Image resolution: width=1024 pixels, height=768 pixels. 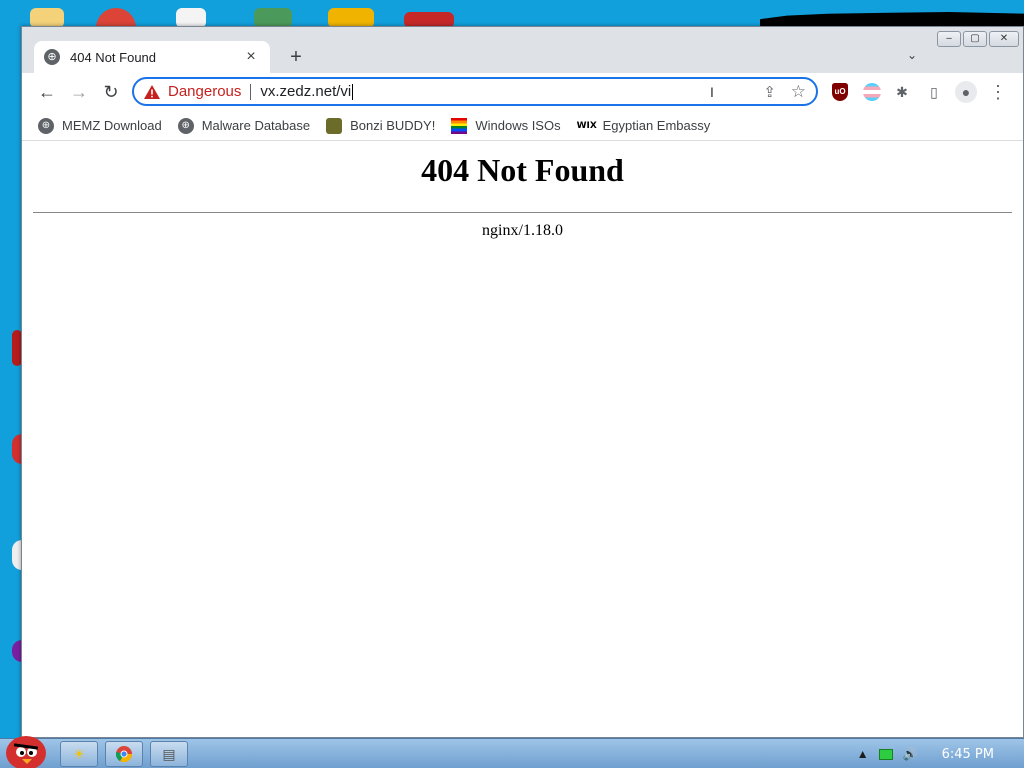 What do you see at coordinates (305, 91) in the screenshot?
I see `url-text: vx.zedz.net/vi` at bounding box center [305, 91].